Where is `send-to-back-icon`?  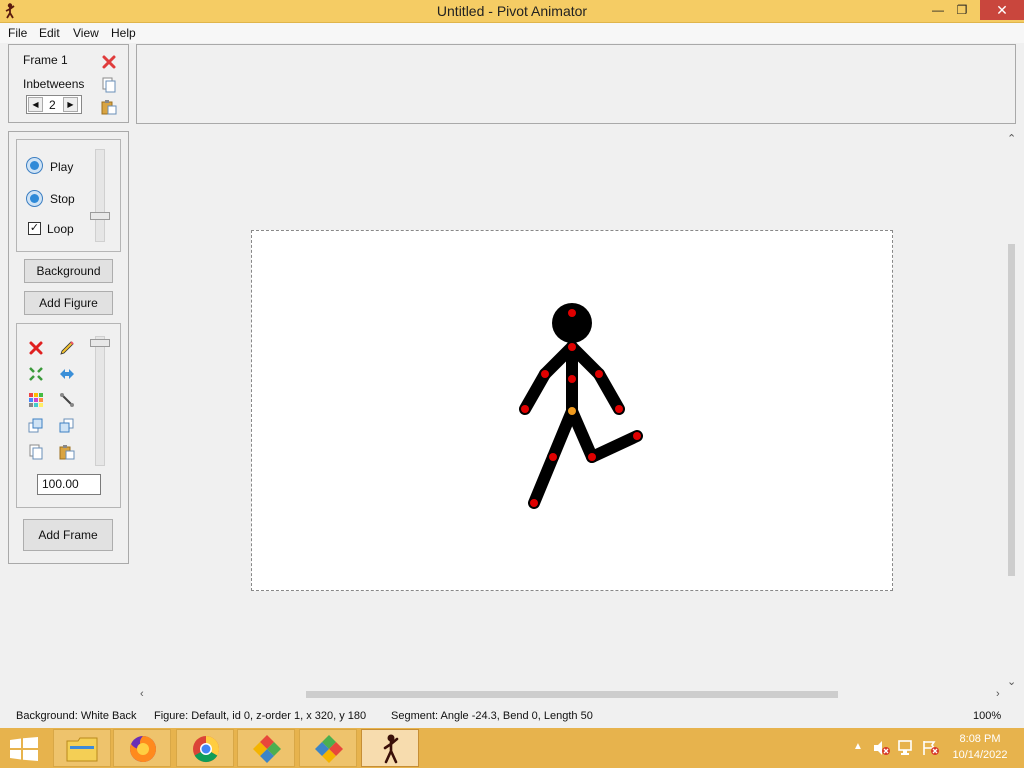 send-to-back-icon is located at coordinates (67, 426).